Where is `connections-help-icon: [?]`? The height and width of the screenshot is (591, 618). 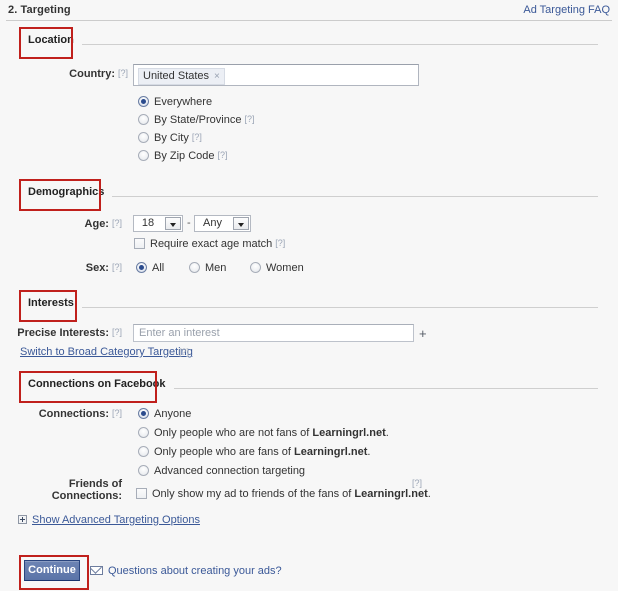 connections-help-icon: [?] is located at coordinates (117, 413).